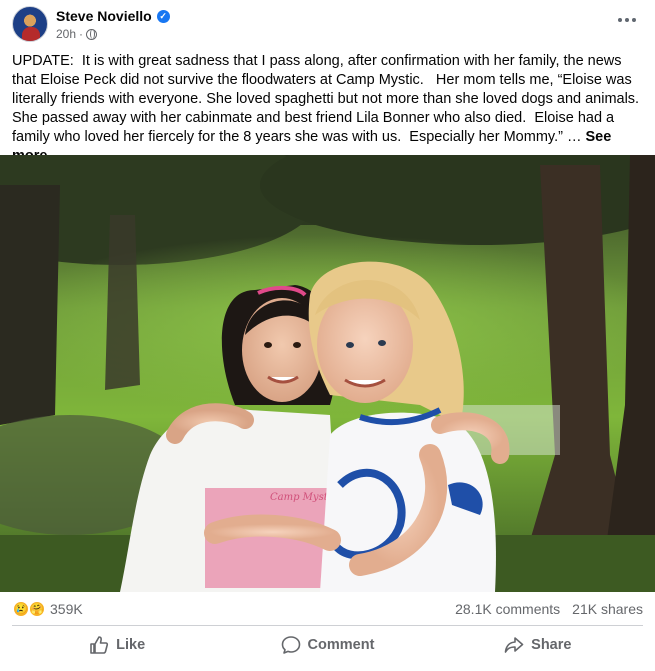  I want to click on verified-badge-icon: ✓, so click(163, 16).